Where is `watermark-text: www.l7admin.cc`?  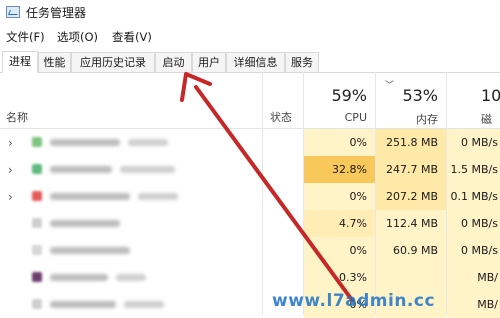
watermark-text: www.l7admin.cc is located at coordinates (354, 301).